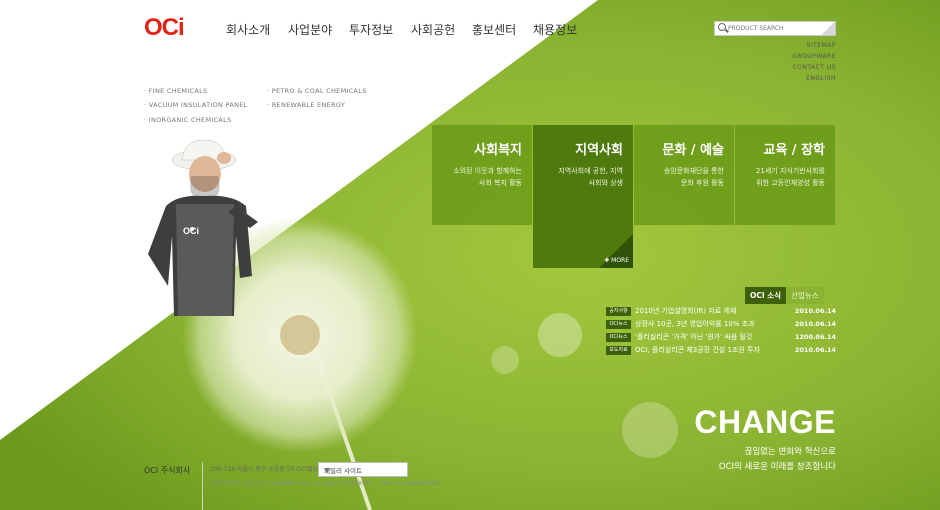  I want to click on tile-title: 문화 / 예술, so click(693, 150).